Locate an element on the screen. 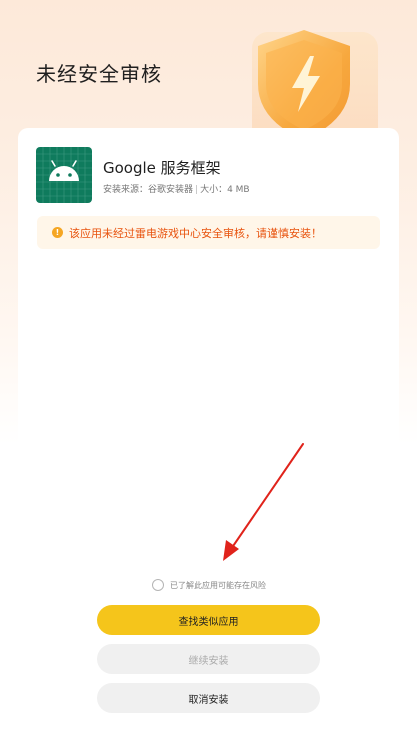 The height and width of the screenshot is (741, 417). acknowledge-checkbox is located at coordinates (158, 585).